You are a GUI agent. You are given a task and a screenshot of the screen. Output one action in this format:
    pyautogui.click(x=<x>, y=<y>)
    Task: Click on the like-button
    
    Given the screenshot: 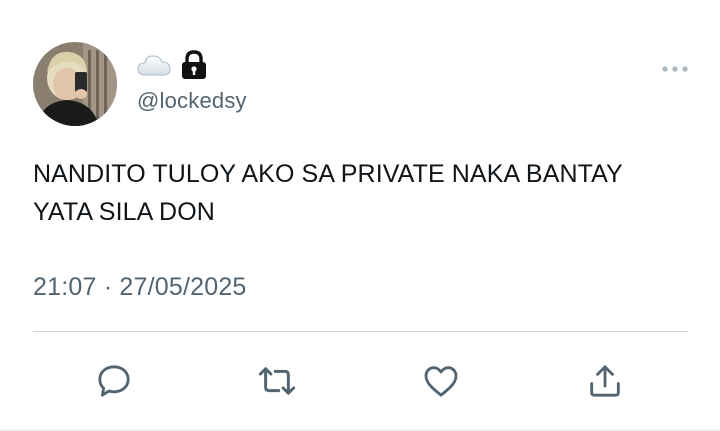 What is the action you would take?
    pyautogui.click(x=441, y=381)
    